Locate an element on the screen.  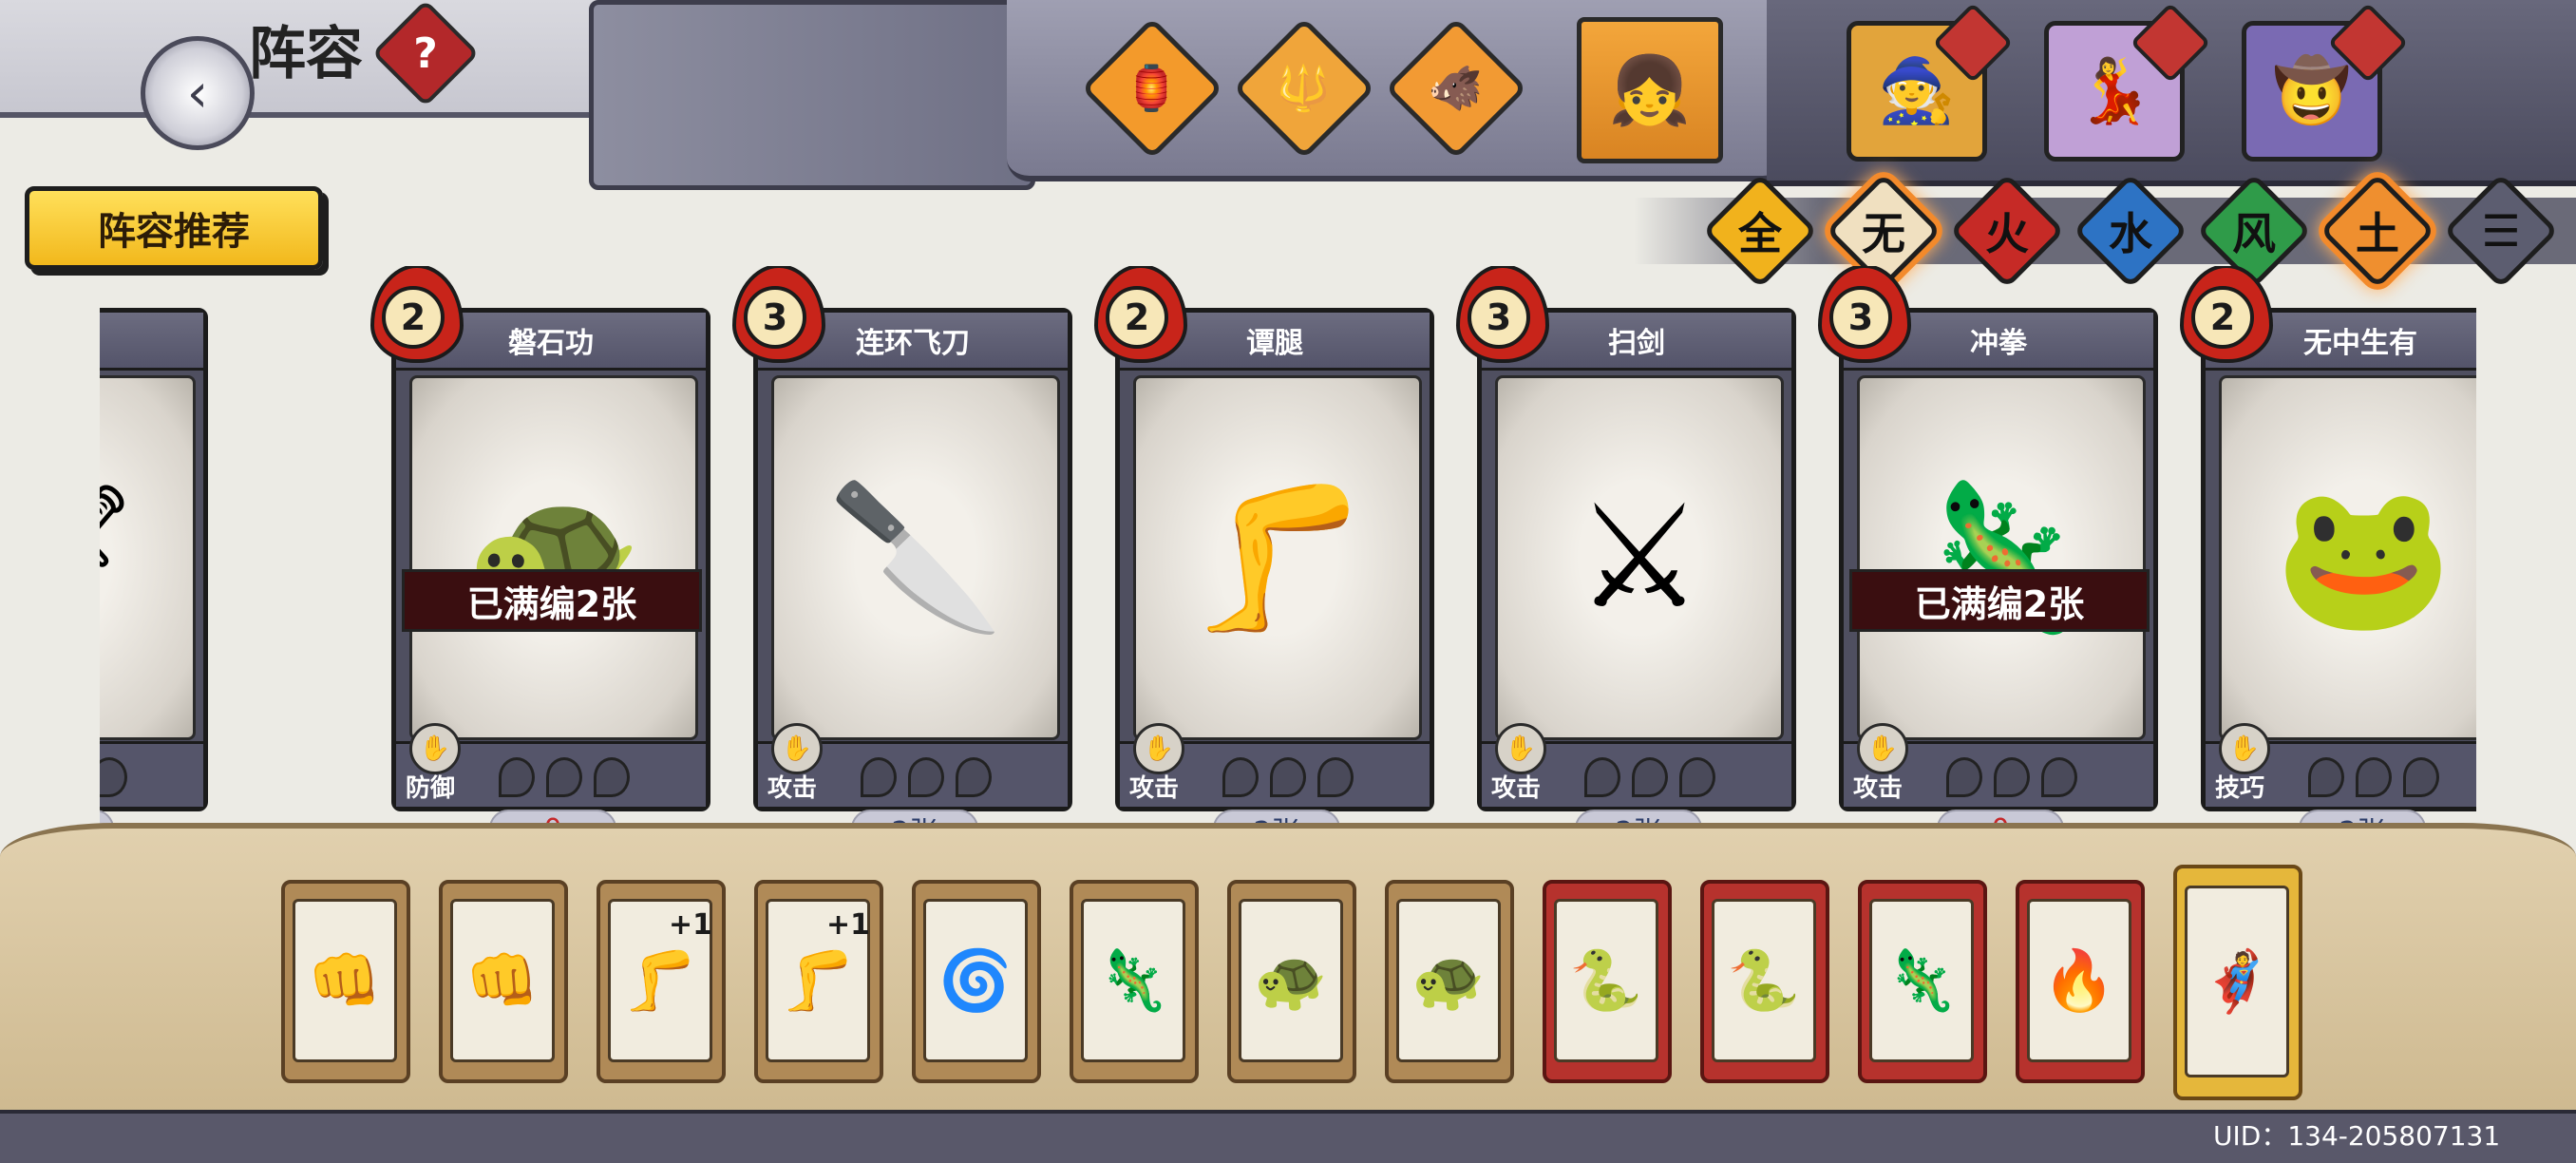
hero-avatar-icon: 👧 is located at coordinates (1650, 89).